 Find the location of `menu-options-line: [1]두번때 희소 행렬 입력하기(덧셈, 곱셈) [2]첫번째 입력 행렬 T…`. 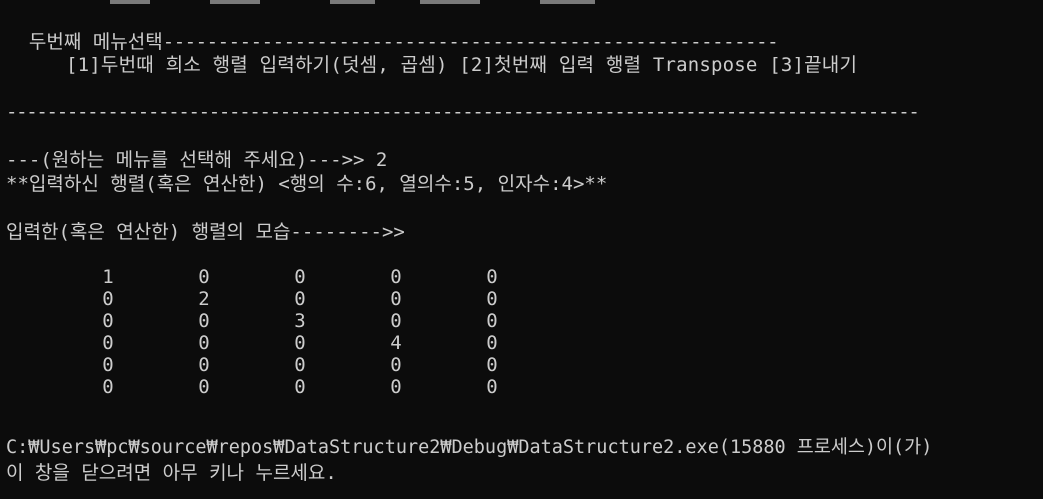

menu-options-line: [1]두번때 희소 행렬 입력하기(덧셈, 곱셈) [2]첫번째 입력 행렬 T… is located at coordinates (462, 65).